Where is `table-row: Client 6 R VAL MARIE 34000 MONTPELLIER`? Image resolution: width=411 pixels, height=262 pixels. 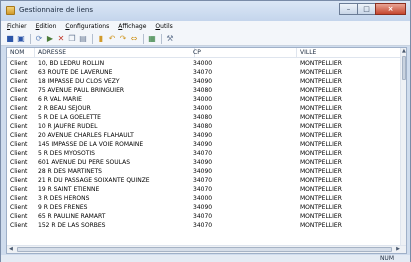
table-row: Client 6 R VAL MARIE 34000 MONTPELLIER is located at coordinates (204, 99).